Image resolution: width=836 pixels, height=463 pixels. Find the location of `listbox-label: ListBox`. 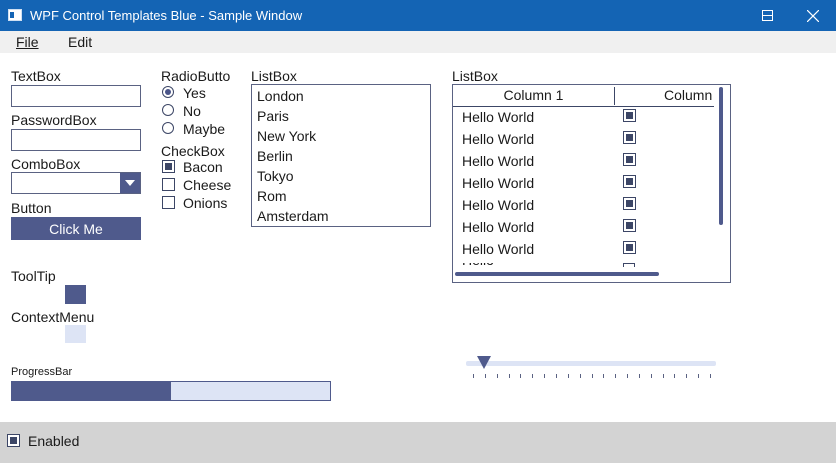

listbox-label: ListBox is located at coordinates (274, 76).